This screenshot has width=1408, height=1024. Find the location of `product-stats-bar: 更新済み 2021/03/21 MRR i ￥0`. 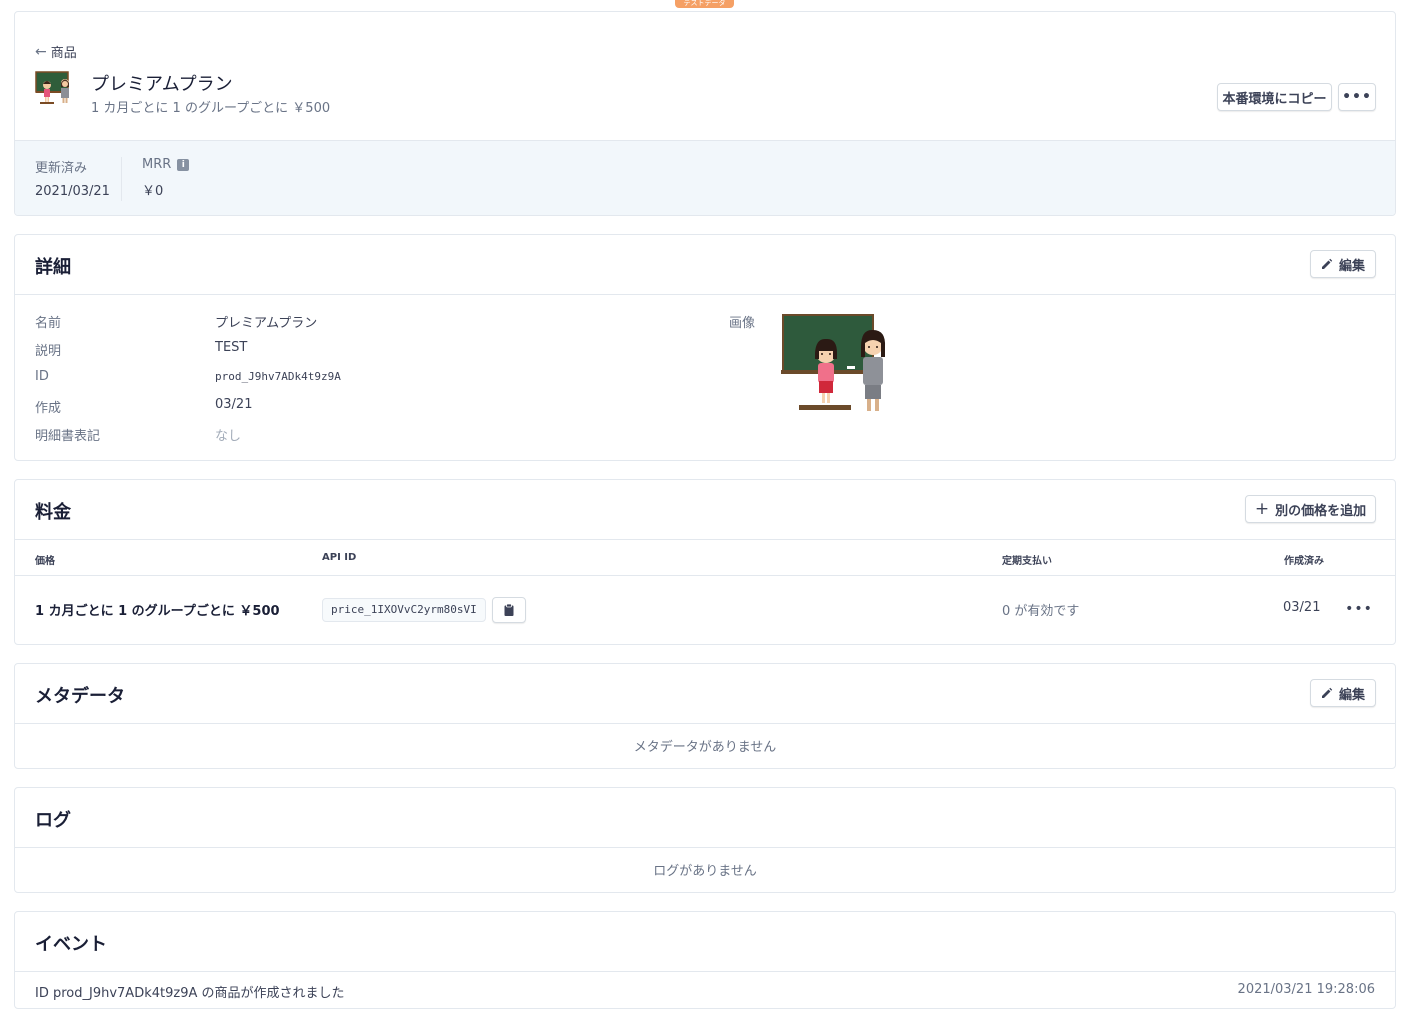

product-stats-bar: 更新済み 2021/03/21 MRR i ￥0 is located at coordinates (705, 177).